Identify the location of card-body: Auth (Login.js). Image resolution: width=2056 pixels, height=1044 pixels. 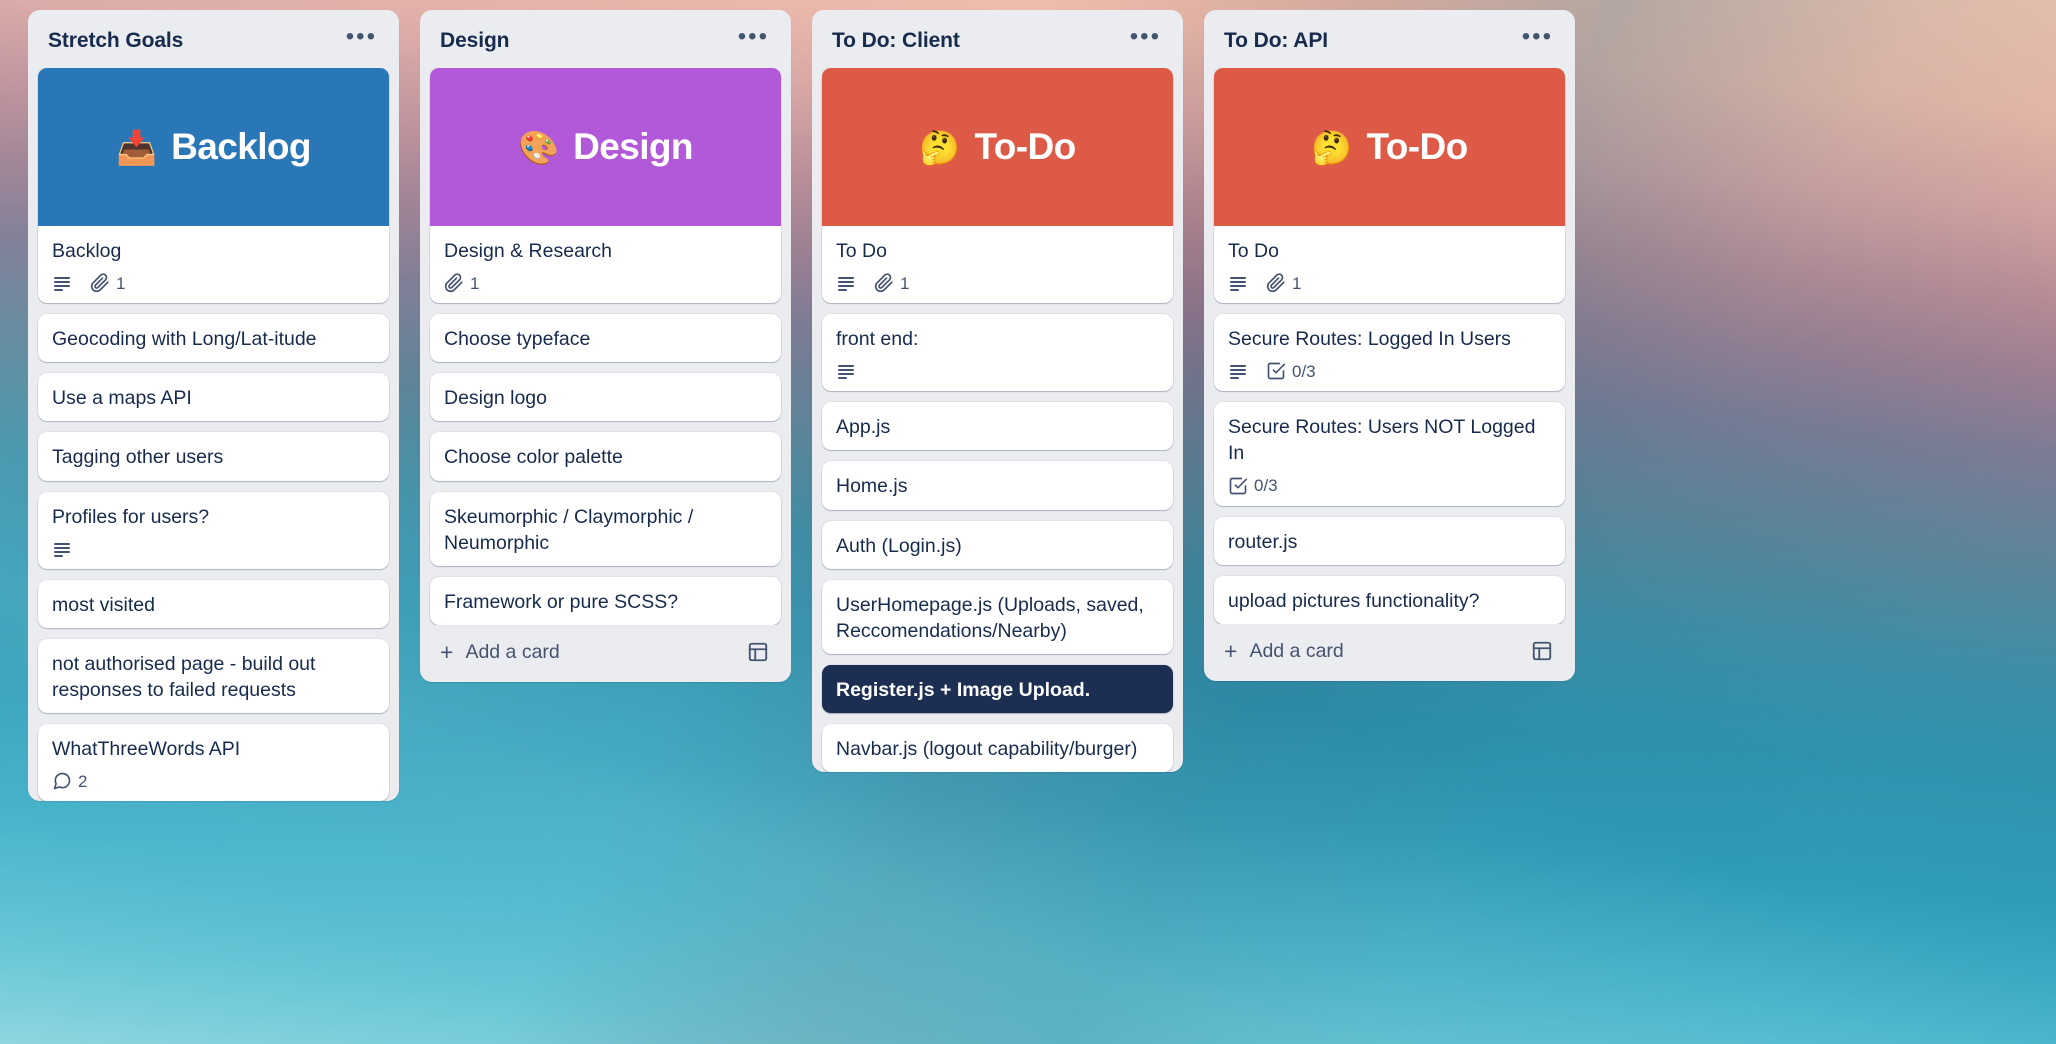
(997, 545).